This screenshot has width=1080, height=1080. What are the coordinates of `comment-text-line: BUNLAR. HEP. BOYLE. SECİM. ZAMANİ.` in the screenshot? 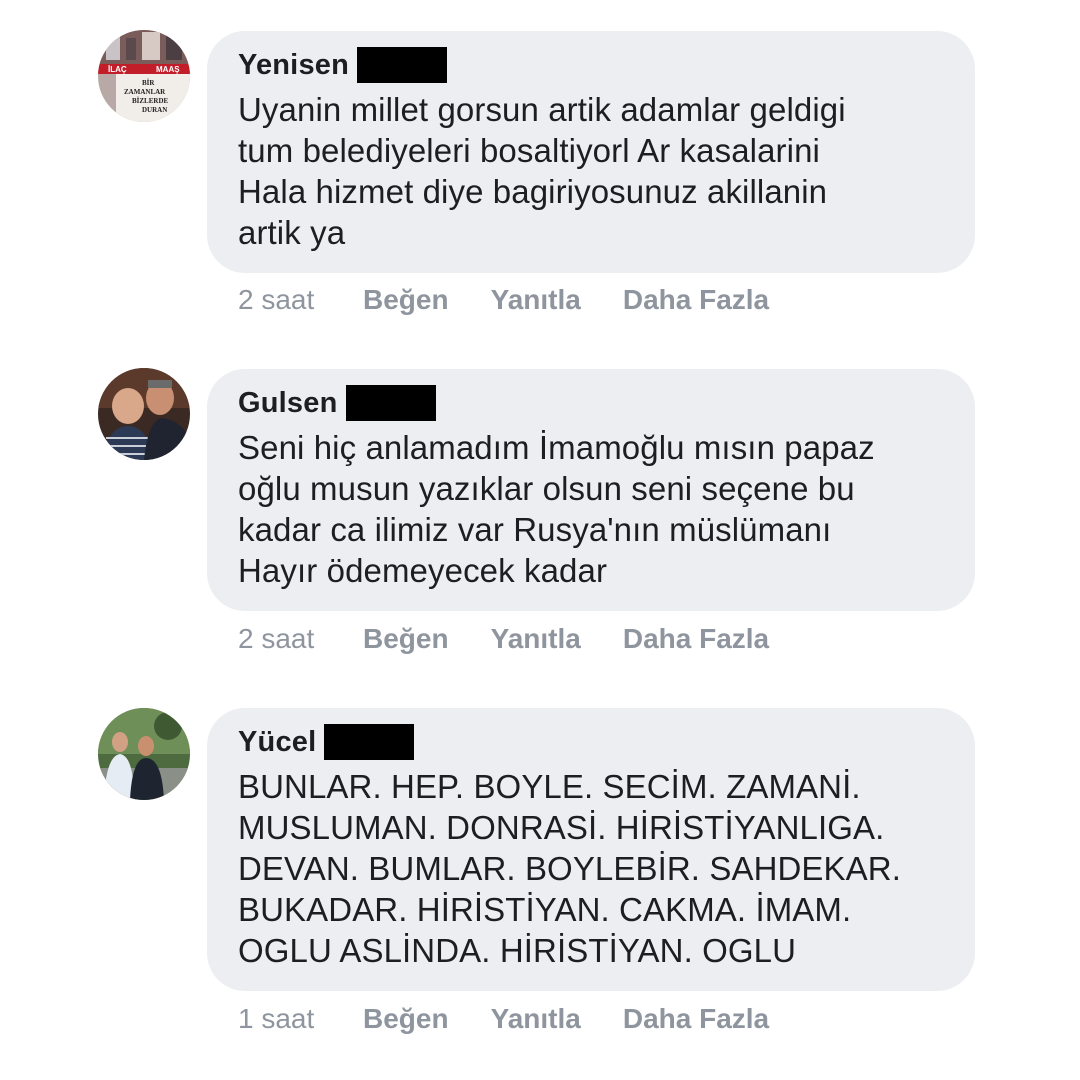 It's located at (549, 786).